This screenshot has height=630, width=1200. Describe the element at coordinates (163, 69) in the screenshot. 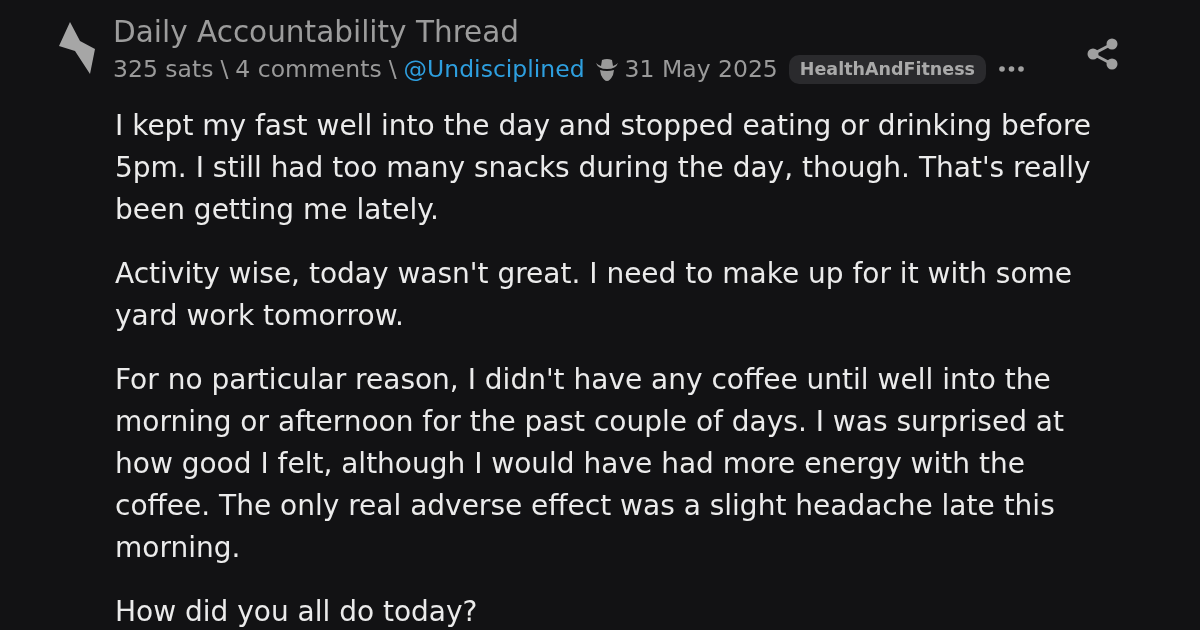

I see `sats-count: 325 sats` at that location.